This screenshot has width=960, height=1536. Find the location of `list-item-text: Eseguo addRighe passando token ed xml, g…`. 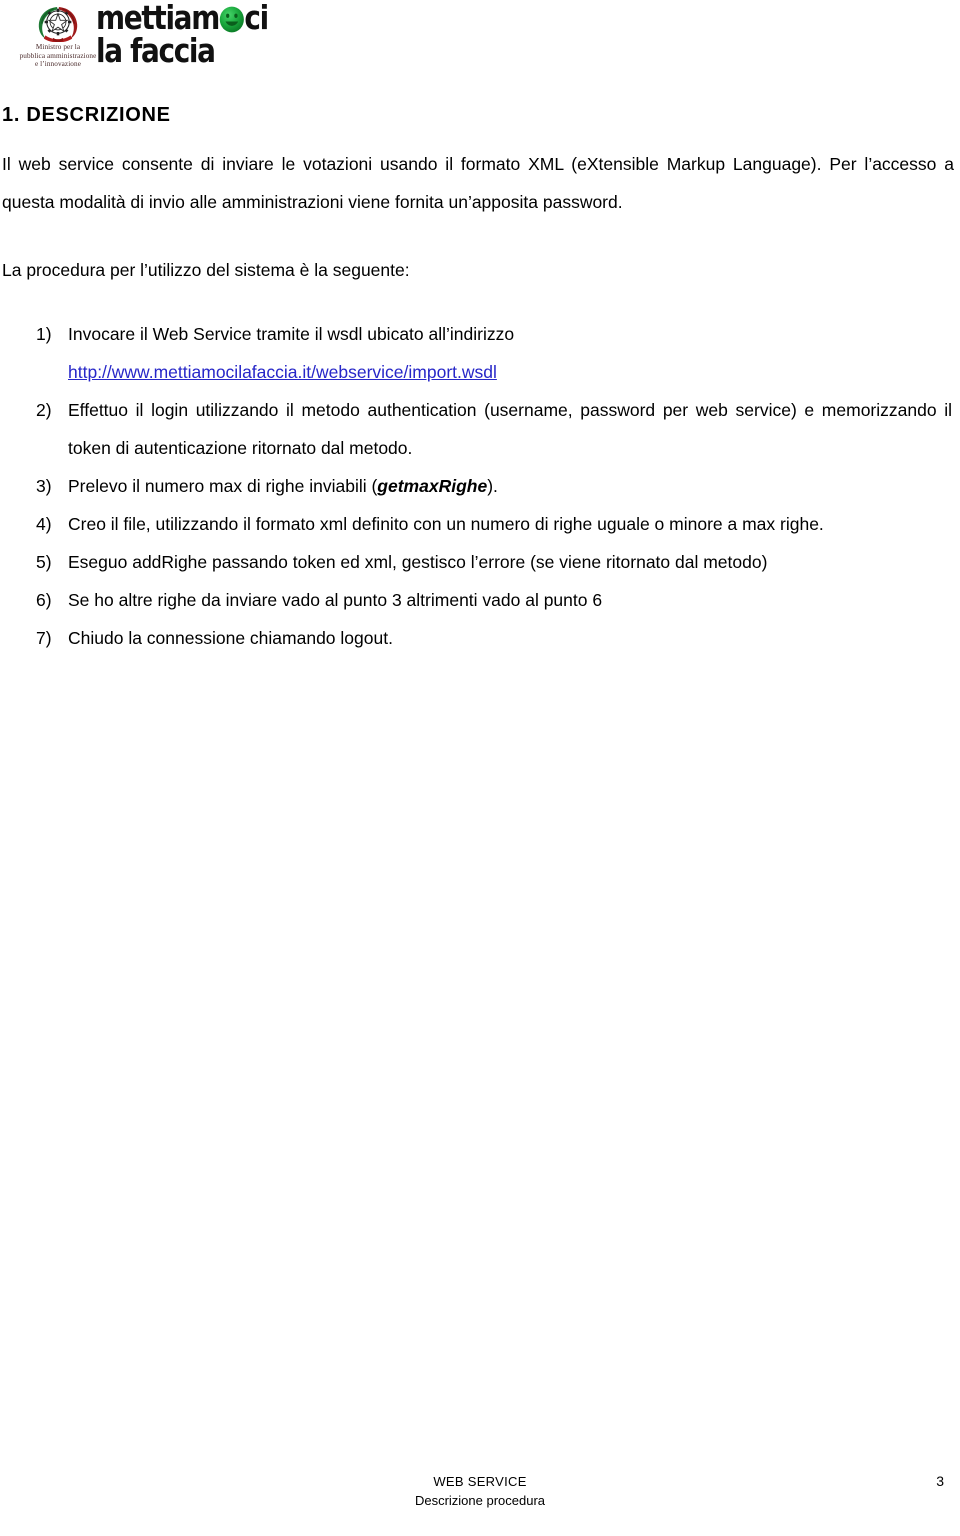

list-item-text: Eseguo addRighe passando token ed xml, g… is located at coordinates (418, 562).